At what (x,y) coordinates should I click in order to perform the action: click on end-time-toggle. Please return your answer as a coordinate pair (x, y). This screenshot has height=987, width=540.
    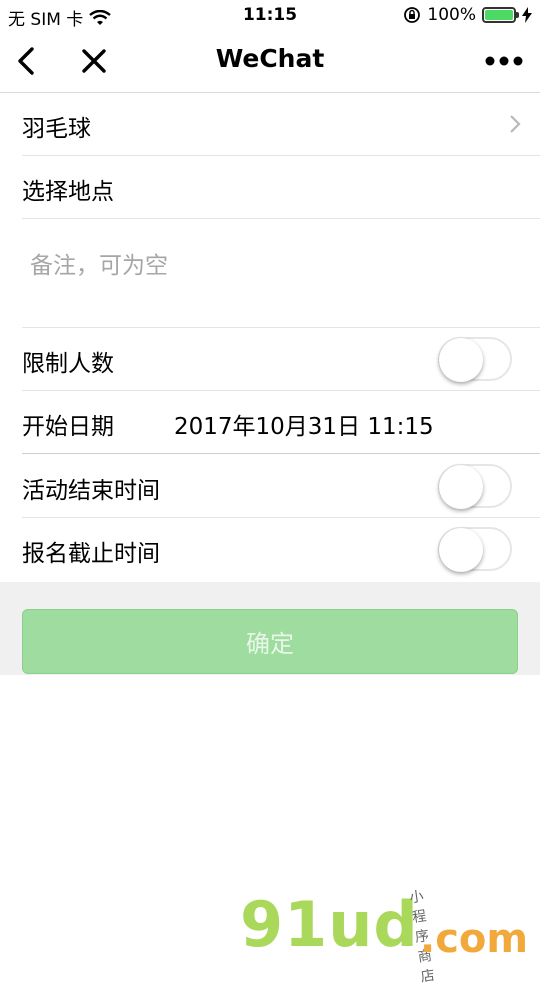
    Looking at the image, I should click on (475, 486).